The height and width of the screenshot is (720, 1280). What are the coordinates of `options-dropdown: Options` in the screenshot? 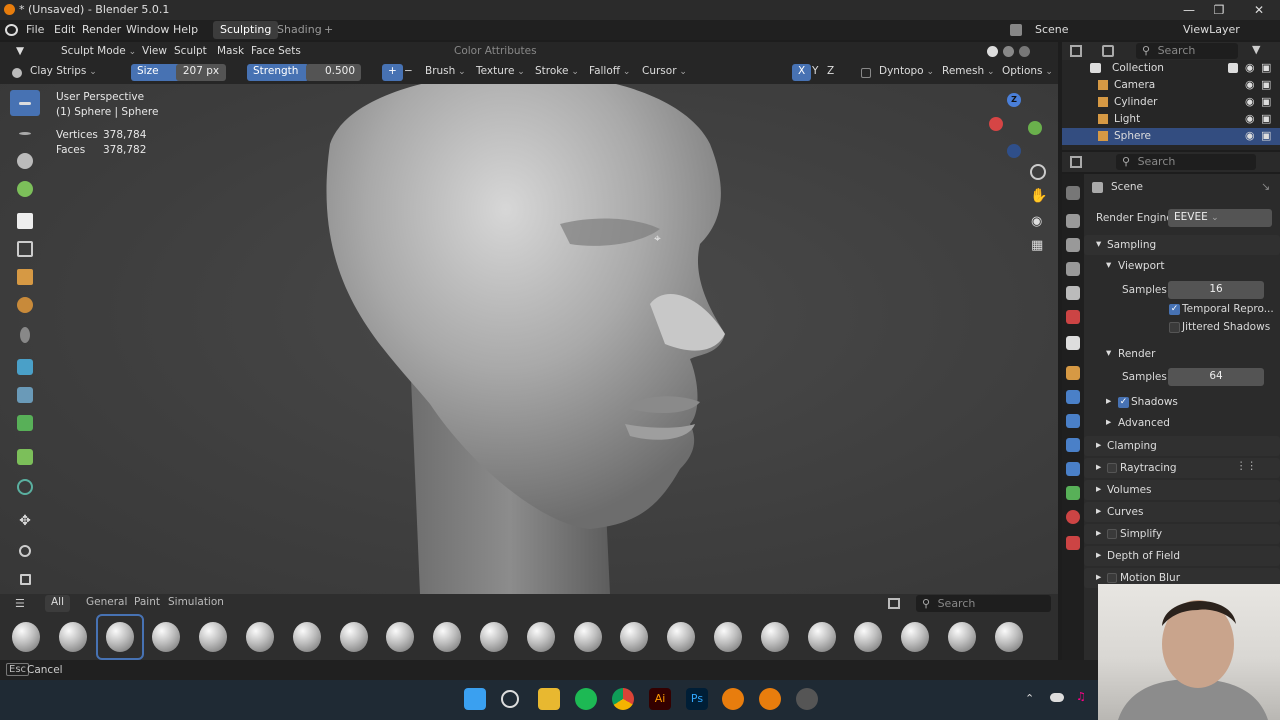 It's located at (1027, 72).